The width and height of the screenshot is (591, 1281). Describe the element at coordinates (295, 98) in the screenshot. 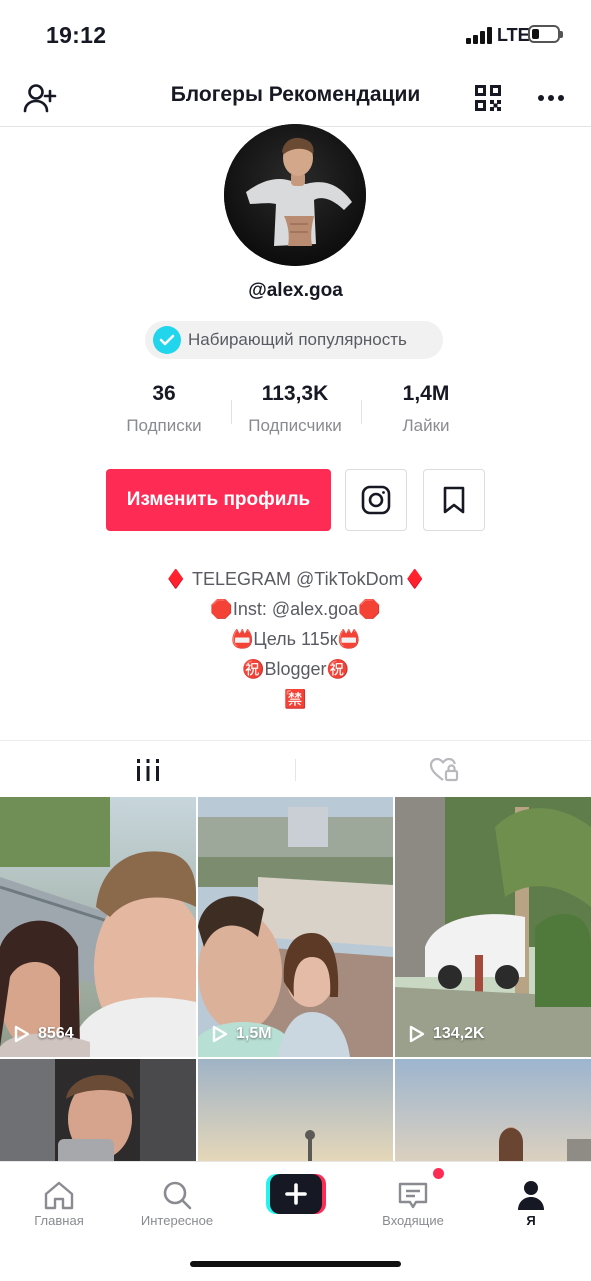

I see `profile-header: Блогеры Рекомендации` at that location.